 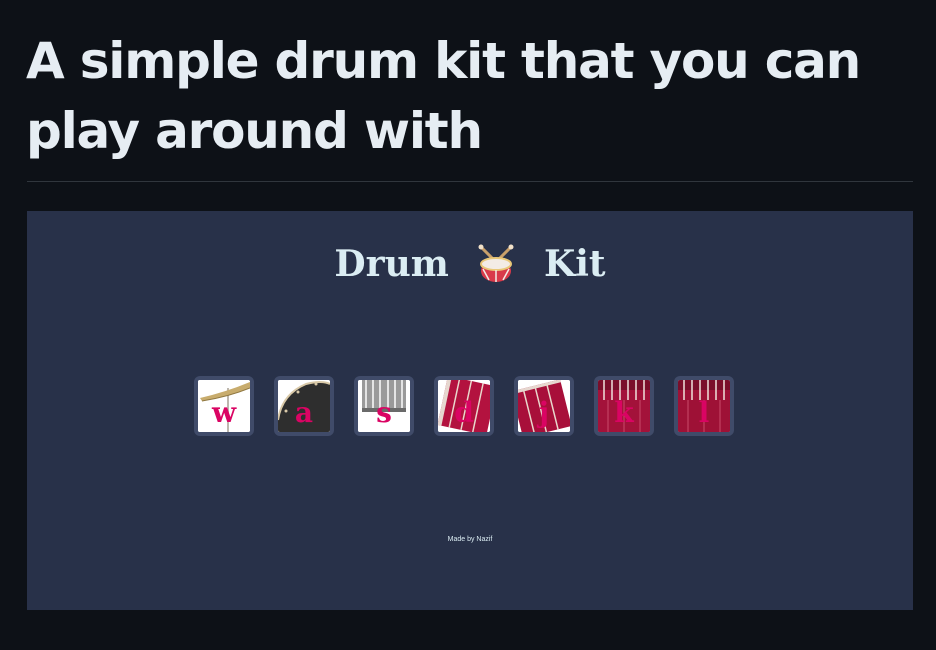 What do you see at coordinates (304, 412) in the screenshot?
I see `key-letter: a` at bounding box center [304, 412].